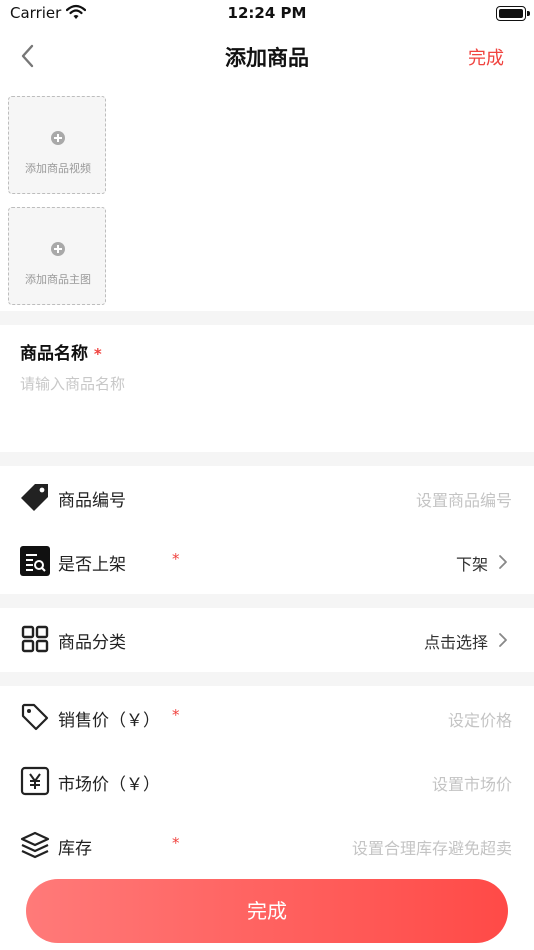  What do you see at coordinates (267, 911) in the screenshot?
I see `submit-button: 完成` at bounding box center [267, 911].